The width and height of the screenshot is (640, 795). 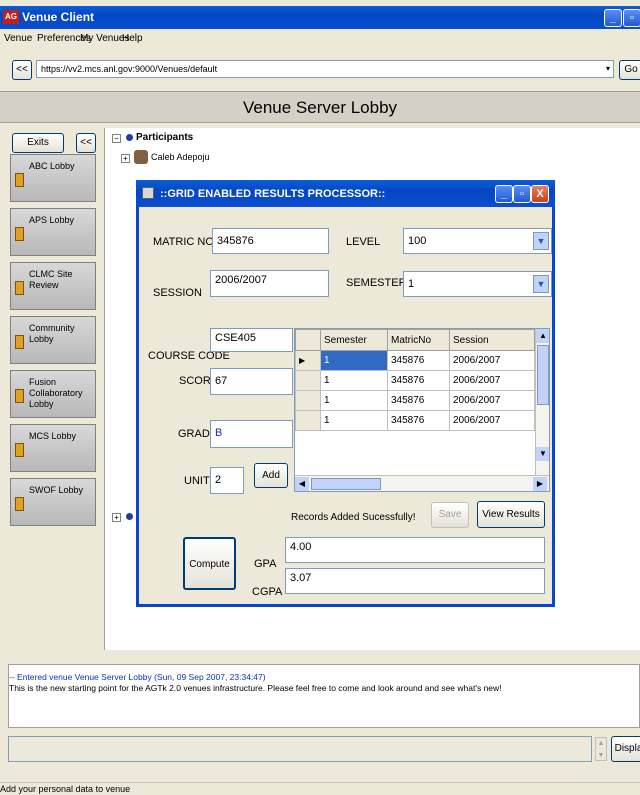 I want to click on session-field: 2006/2007, so click(x=269, y=283).